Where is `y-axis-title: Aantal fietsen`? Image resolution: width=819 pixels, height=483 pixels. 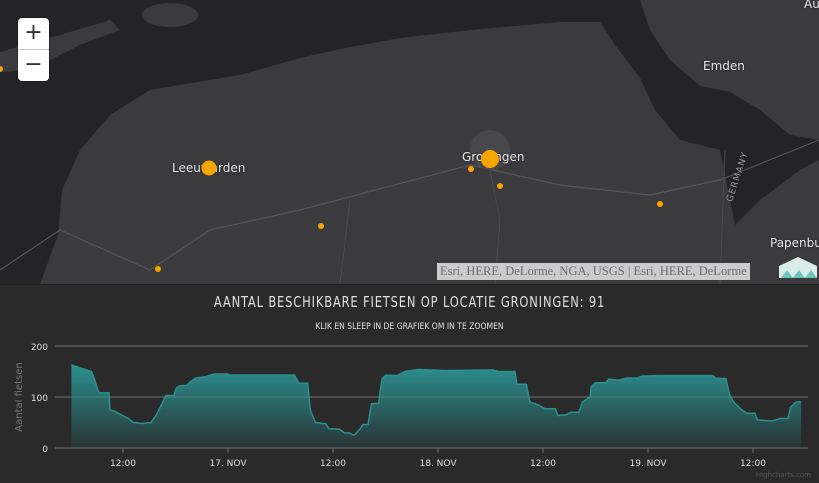
y-axis-title: Aantal fietsen is located at coordinates (19, 396).